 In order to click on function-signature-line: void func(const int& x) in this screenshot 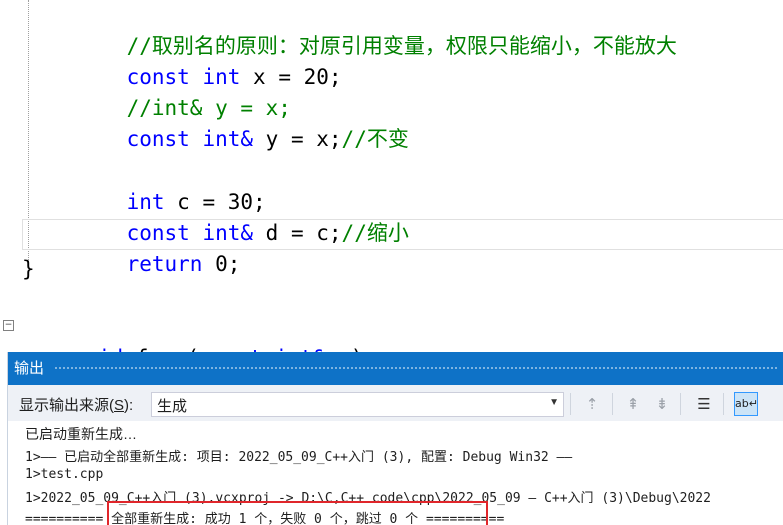, I will do `click(193, 341)`.